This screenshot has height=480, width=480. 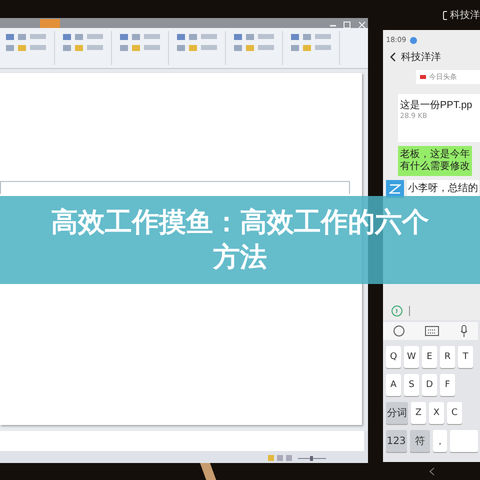 What do you see at coordinates (414, 40) in the screenshot?
I see `notification-icon` at bounding box center [414, 40].